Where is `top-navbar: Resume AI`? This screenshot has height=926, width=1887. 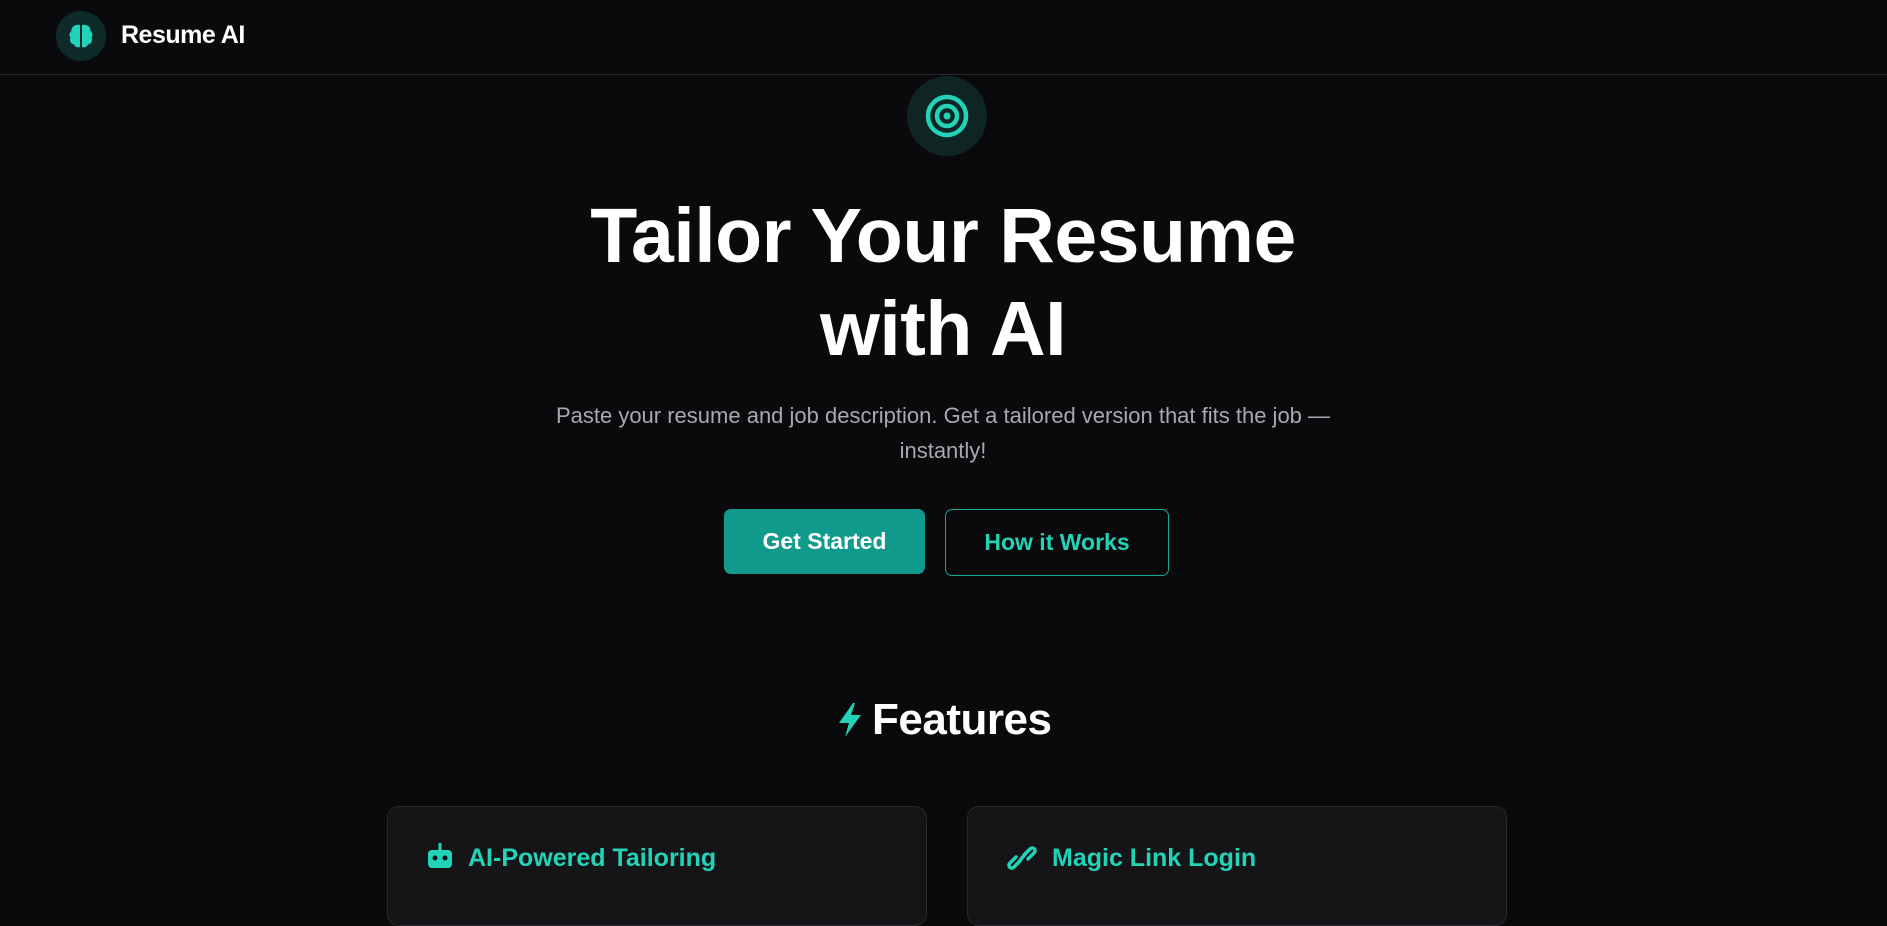 top-navbar: Resume AI is located at coordinates (943, 37).